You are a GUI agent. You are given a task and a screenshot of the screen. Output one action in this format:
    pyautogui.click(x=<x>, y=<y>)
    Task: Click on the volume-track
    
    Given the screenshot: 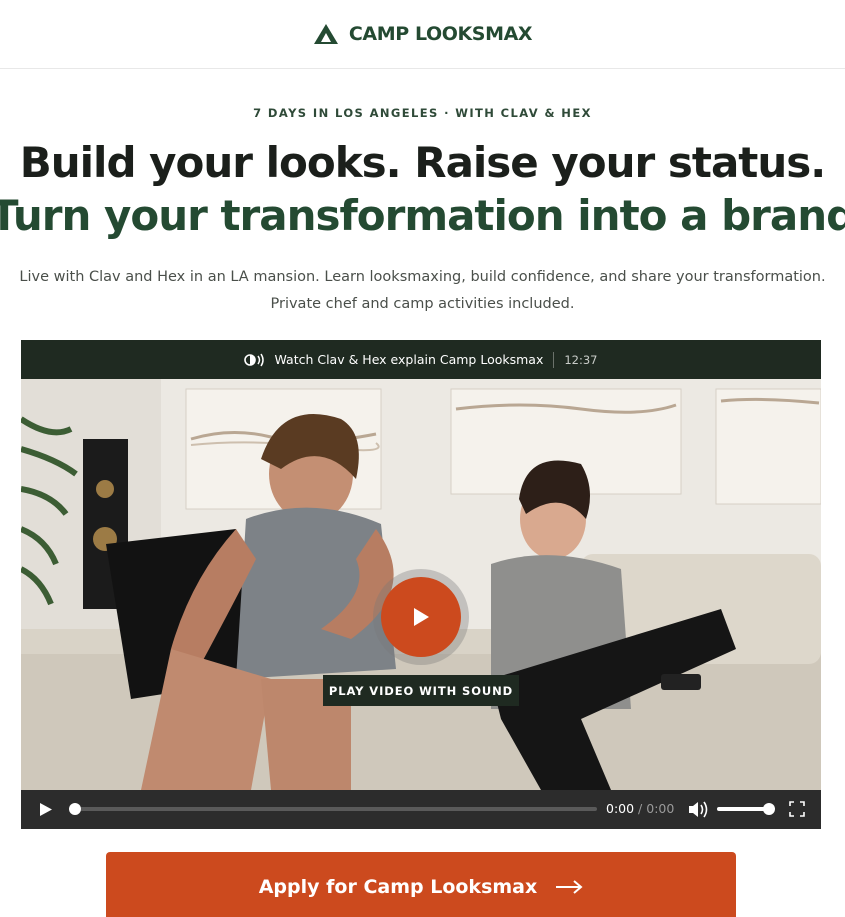 What is the action you would take?
    pyautogui.click(x=743, y=809)
    